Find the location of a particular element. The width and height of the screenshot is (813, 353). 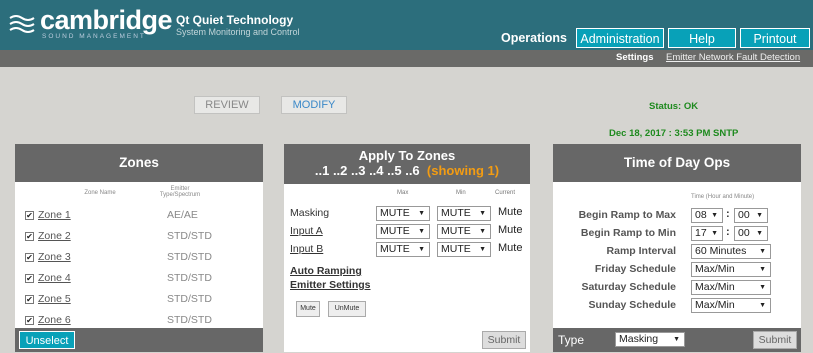

begin-ramp-max-minute-select: 00 ▼ is located at coordinates (751, 215).